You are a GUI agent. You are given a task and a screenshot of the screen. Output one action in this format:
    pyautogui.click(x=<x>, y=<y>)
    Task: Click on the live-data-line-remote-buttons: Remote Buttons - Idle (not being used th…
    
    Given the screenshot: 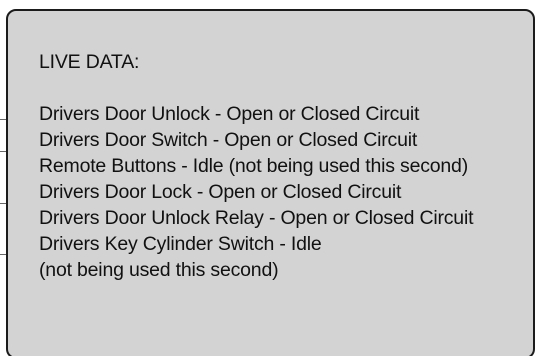 What is the action you would take?
    pyautogui.click(x=253, y=166)
    